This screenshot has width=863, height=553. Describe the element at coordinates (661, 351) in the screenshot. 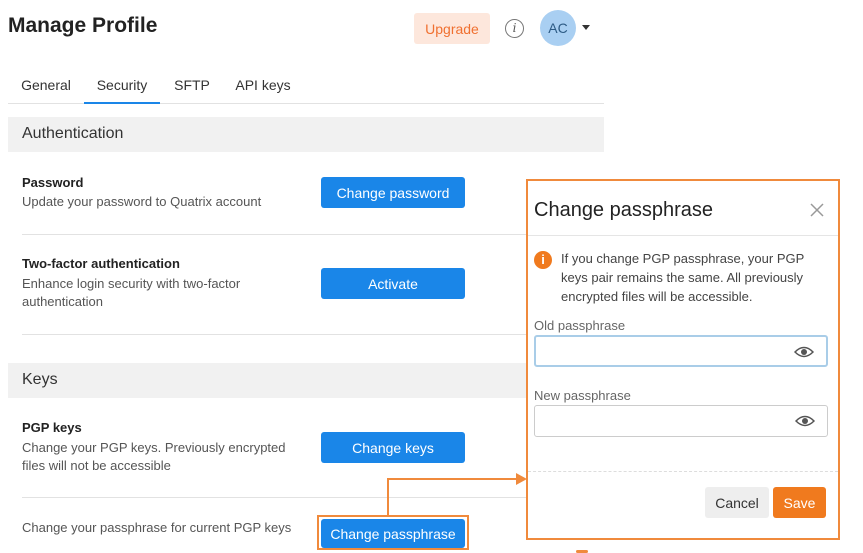

I see `old-passphrase-input` at that location.